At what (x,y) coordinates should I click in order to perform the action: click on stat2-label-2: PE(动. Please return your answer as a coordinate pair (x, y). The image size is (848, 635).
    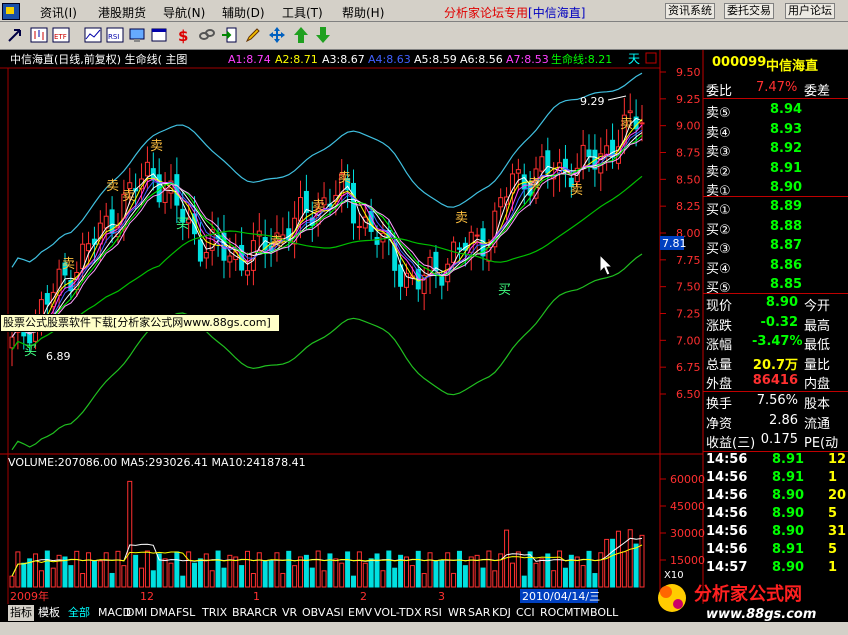
    Looking at the image, I should click on (821, 443).